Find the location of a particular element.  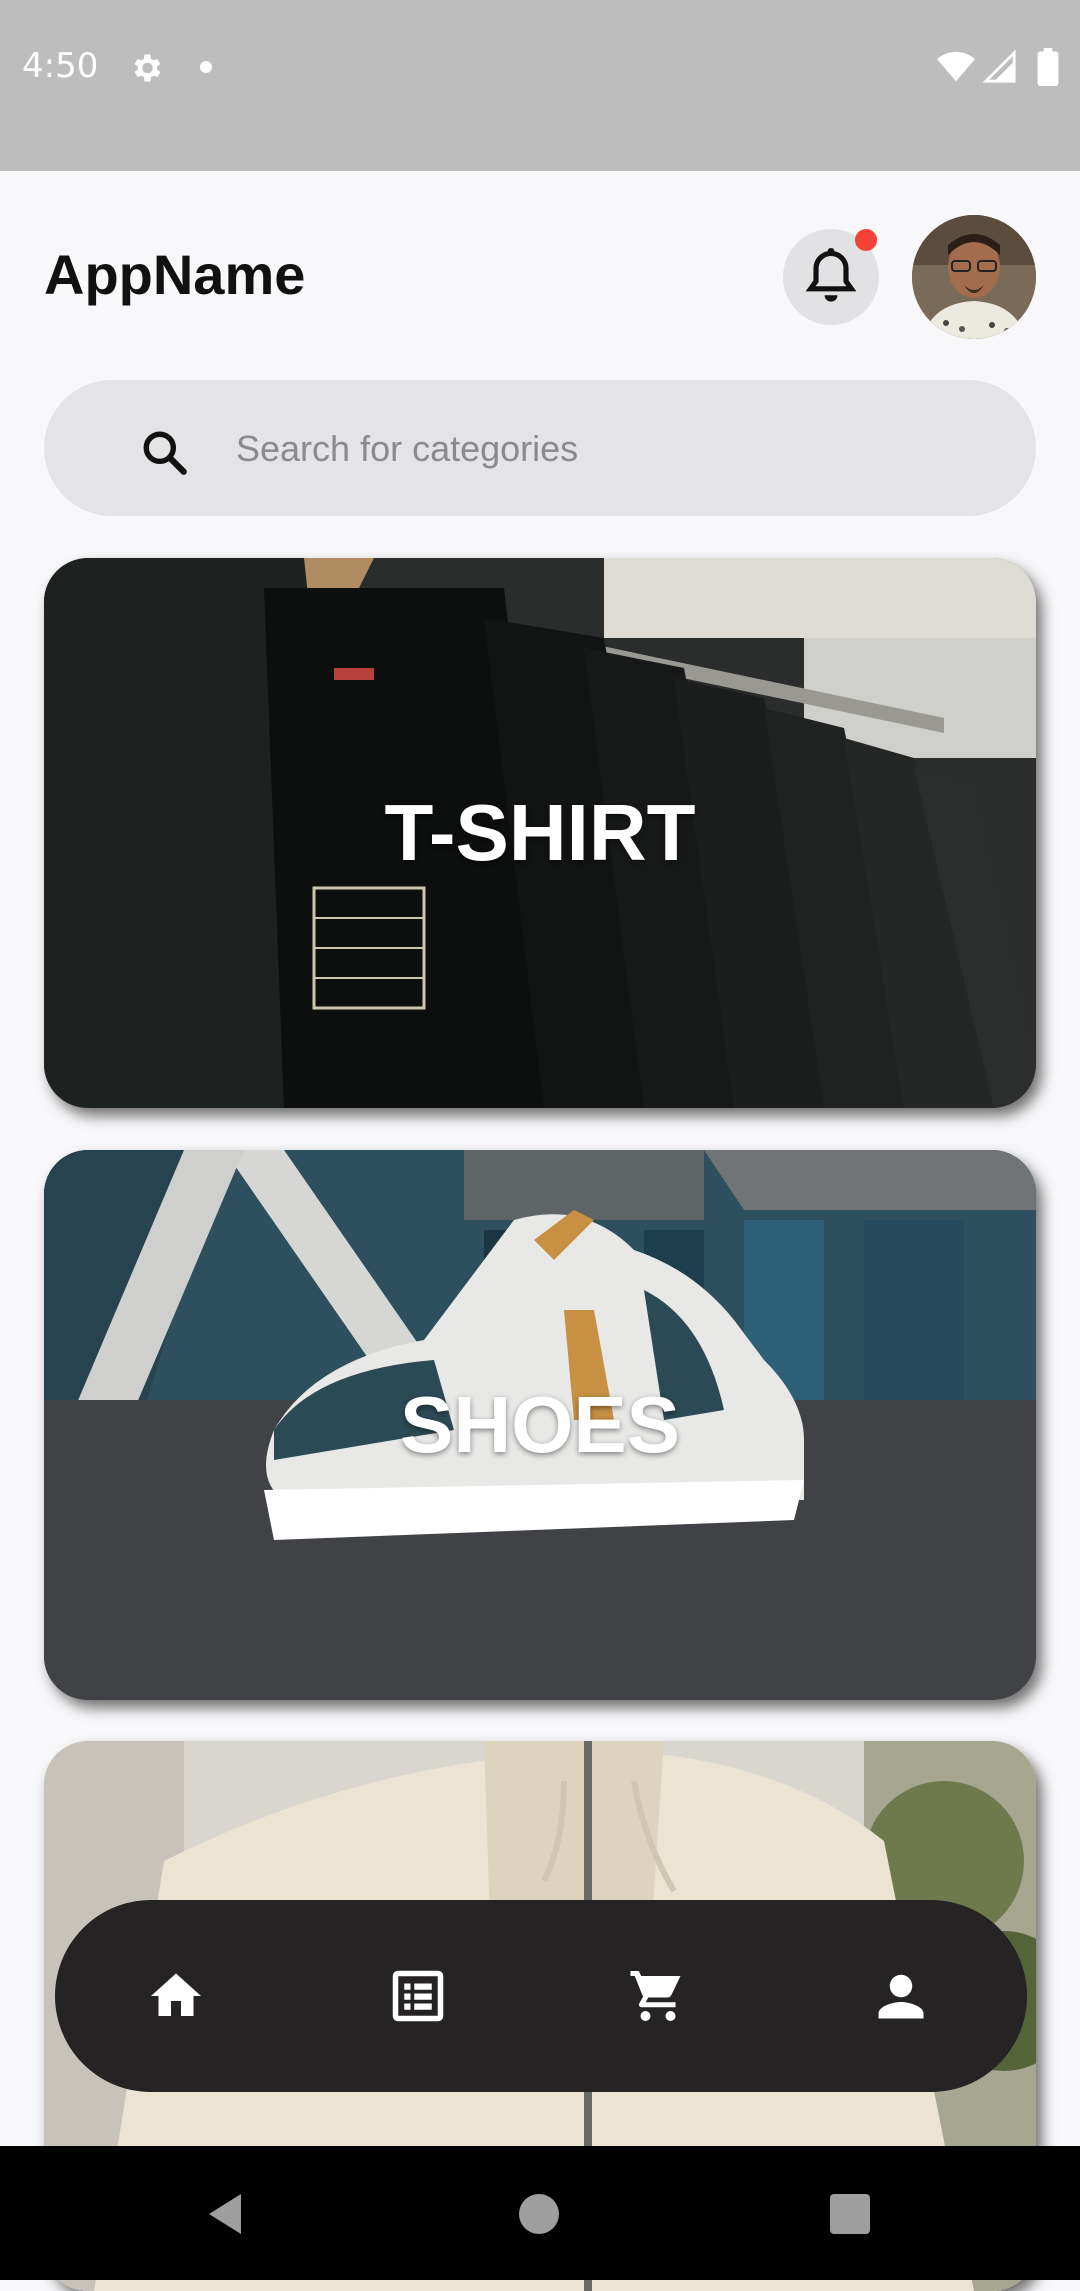

gear-icon is located at coordinates (147, 68).